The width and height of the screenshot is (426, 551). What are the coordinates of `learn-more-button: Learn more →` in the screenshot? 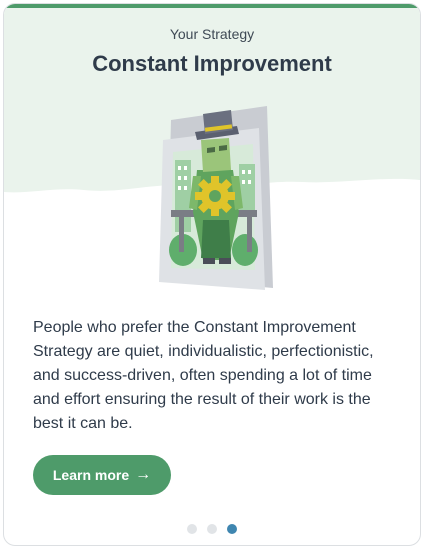 It's located at (102, 475).